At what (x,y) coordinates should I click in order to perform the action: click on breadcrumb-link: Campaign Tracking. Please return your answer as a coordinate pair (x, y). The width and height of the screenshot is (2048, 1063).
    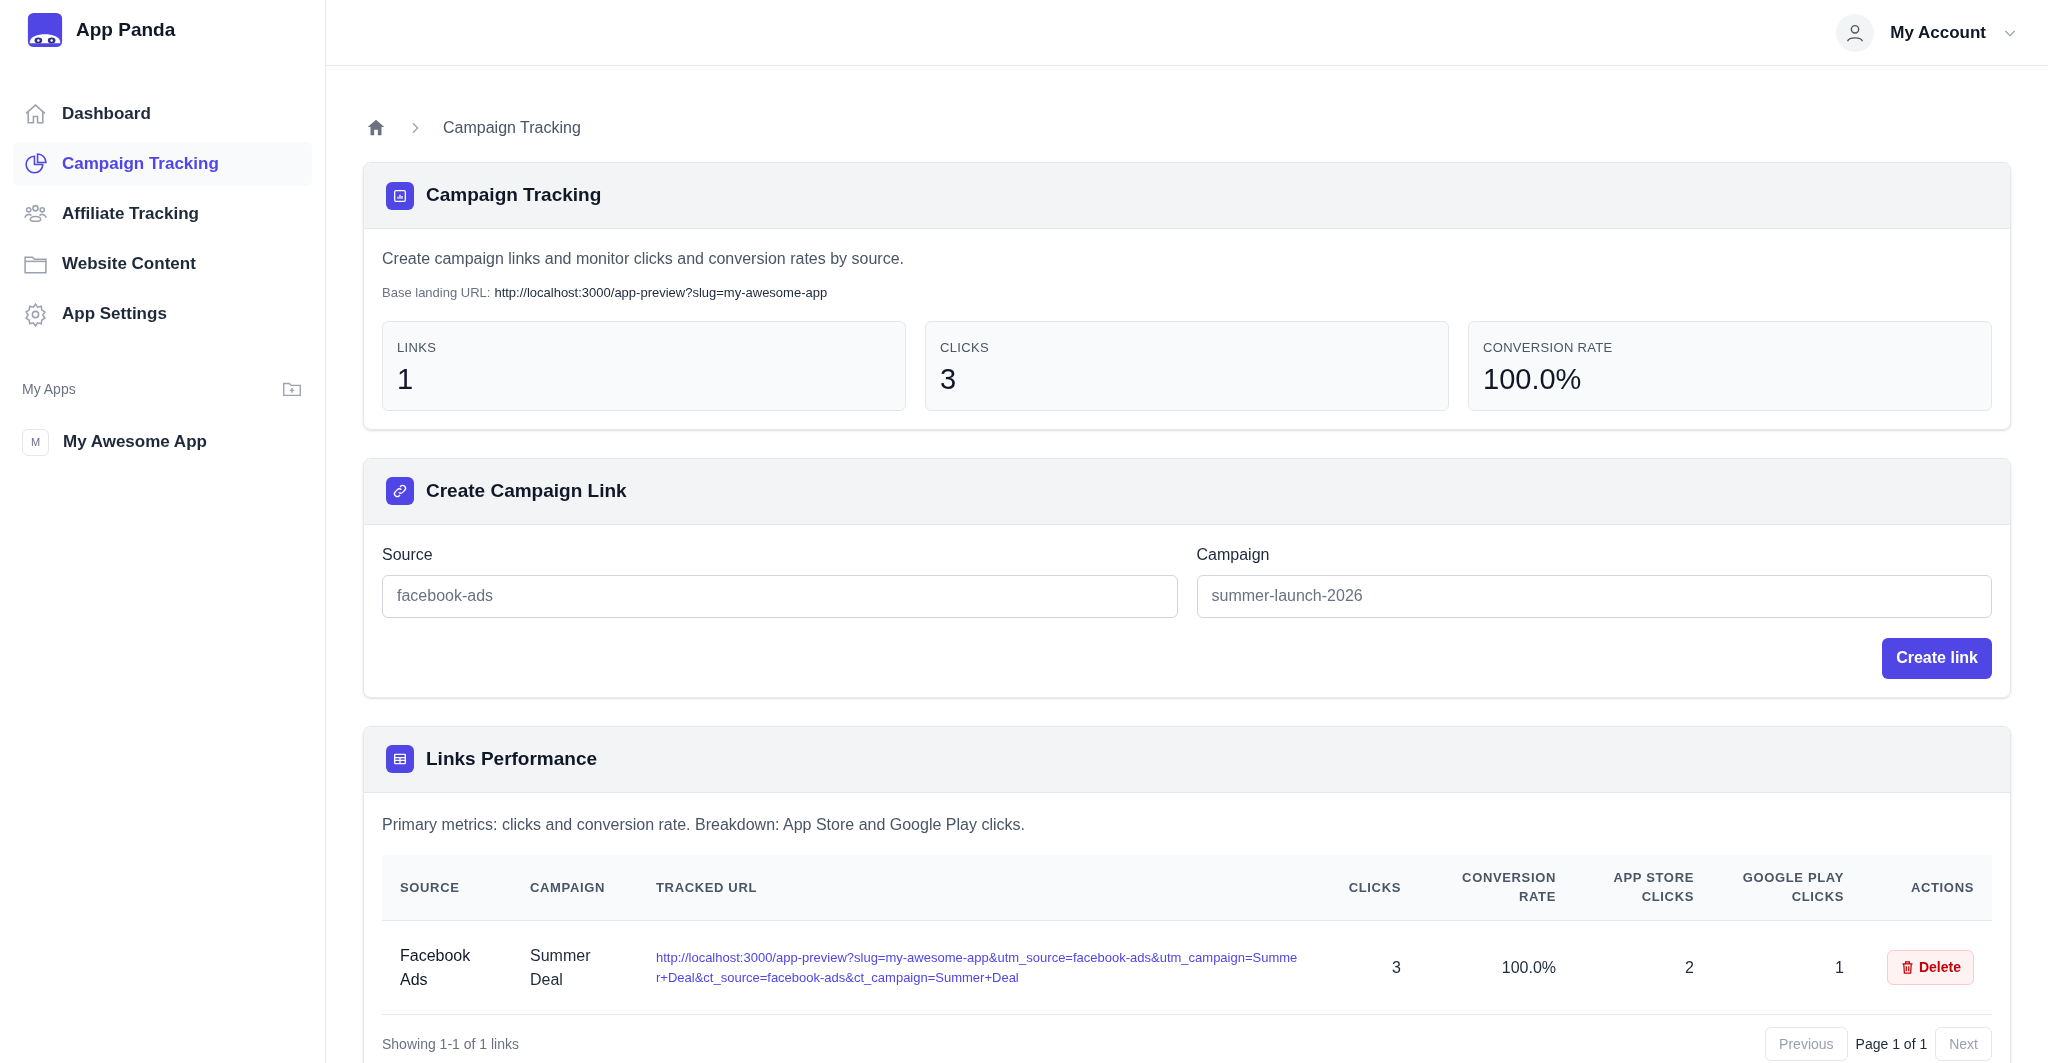
    Looking at the image, I should click on (512, 128).